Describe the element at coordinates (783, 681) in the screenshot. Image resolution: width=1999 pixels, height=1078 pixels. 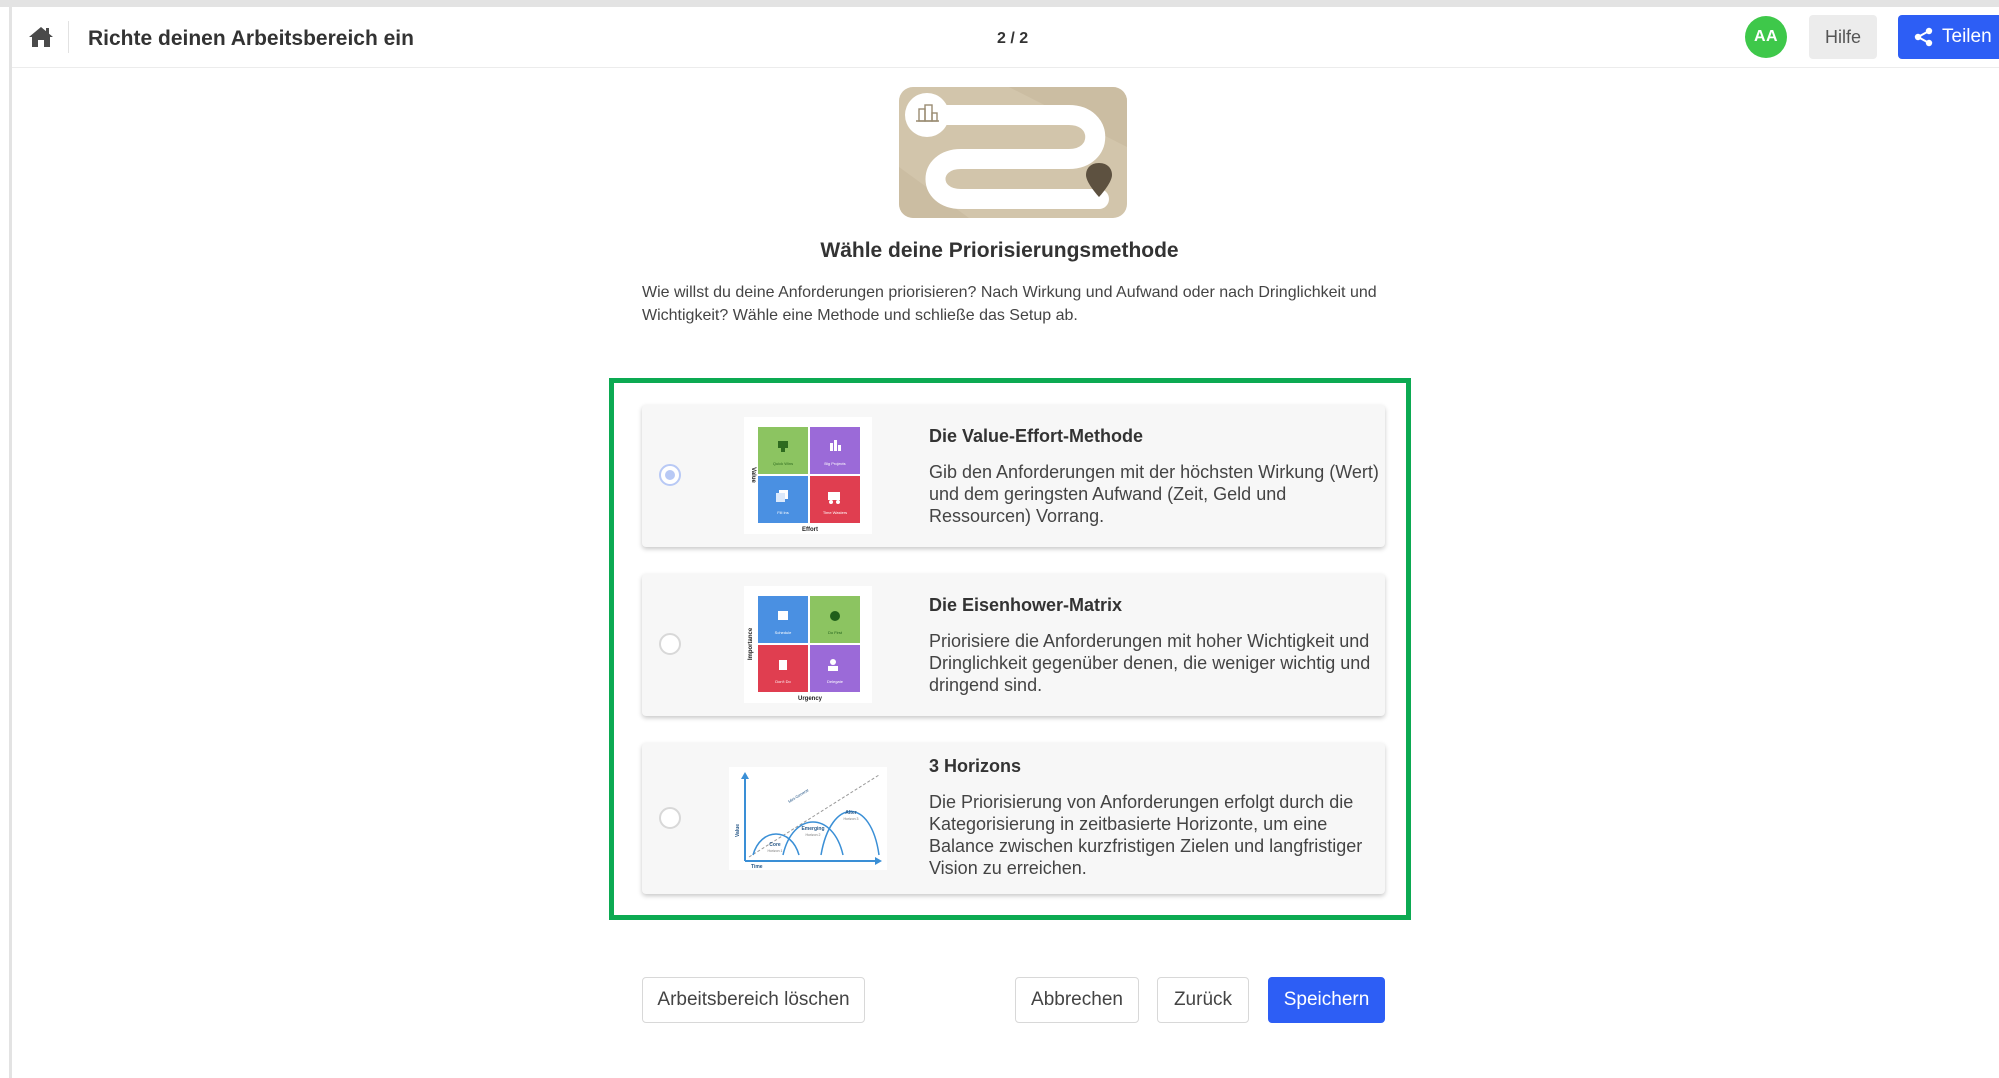
I see `quadrant-label: Don't Do` at that location.